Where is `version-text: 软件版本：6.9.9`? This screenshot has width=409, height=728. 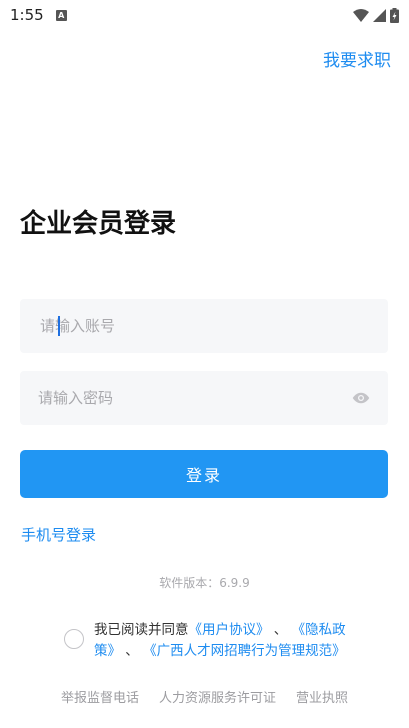 version-text: 软件版本：6.9.9 is located at coordinates (204, 583).